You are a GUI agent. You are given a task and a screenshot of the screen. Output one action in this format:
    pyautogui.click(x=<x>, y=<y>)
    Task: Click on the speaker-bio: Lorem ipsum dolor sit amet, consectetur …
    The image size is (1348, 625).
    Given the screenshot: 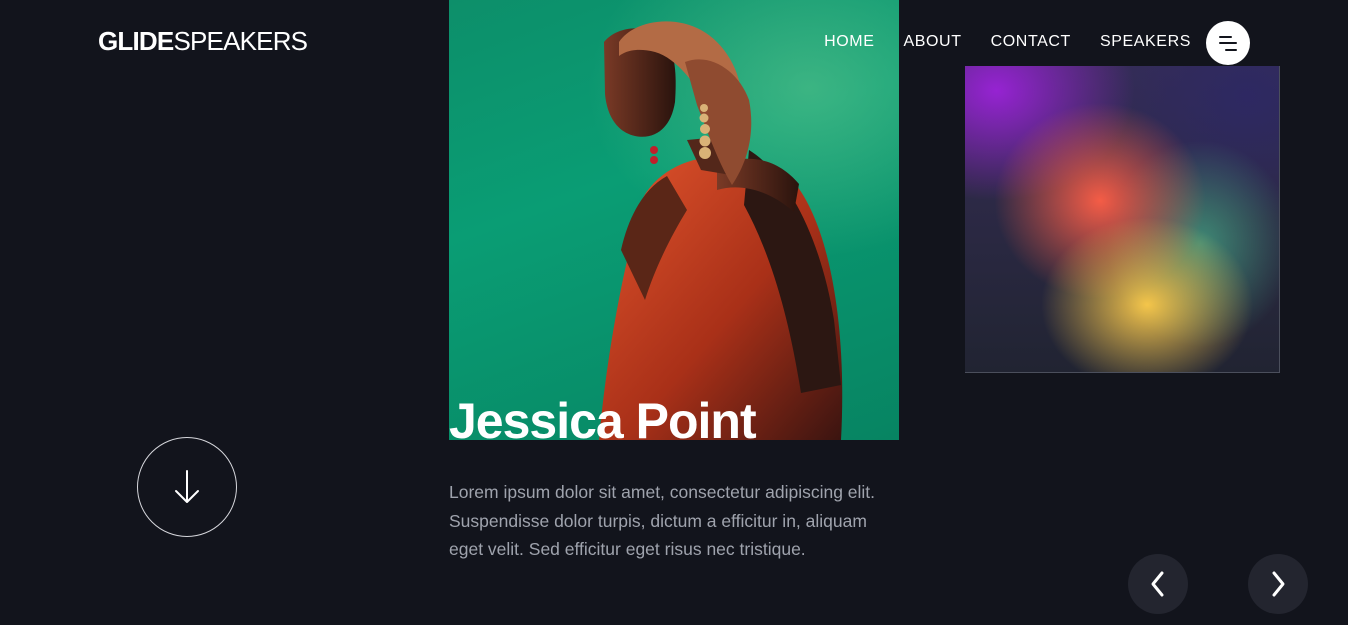 What is the action you would take?
    pyautogui.click(x=662, y=521)
    